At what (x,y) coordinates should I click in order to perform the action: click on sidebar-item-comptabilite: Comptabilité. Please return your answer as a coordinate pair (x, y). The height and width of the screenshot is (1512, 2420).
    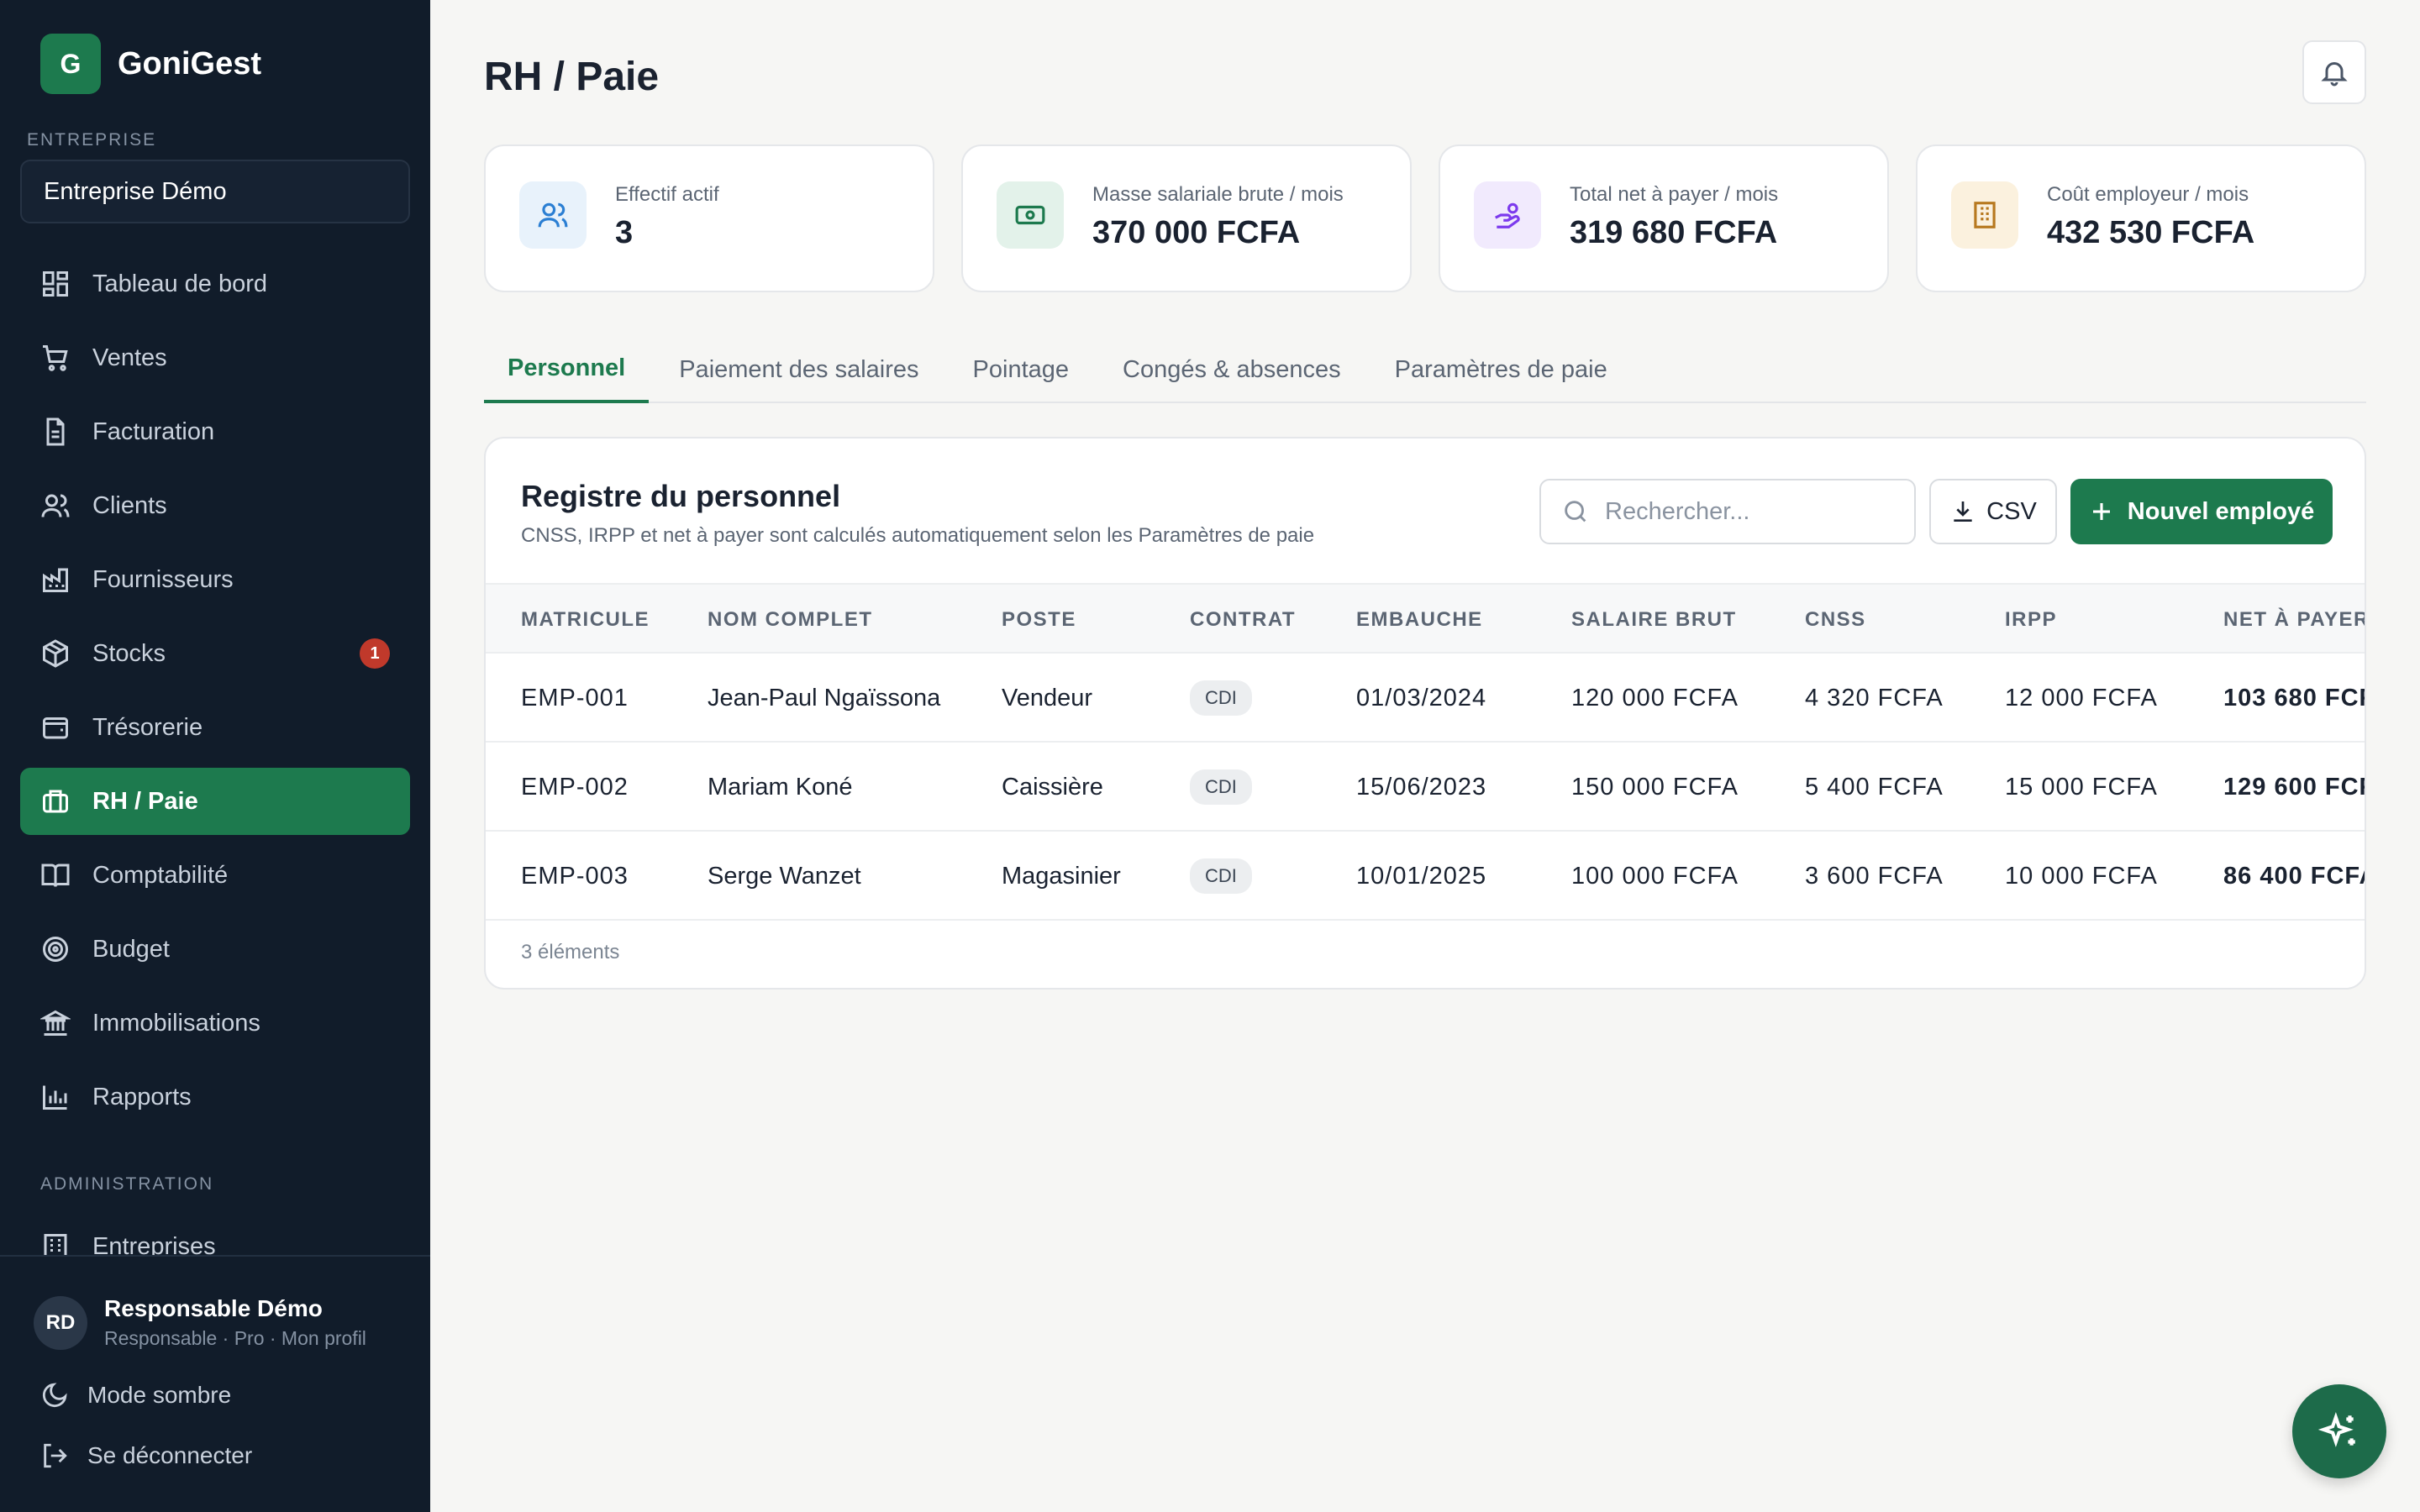
    Looking at the image, I should click on (215, 875).